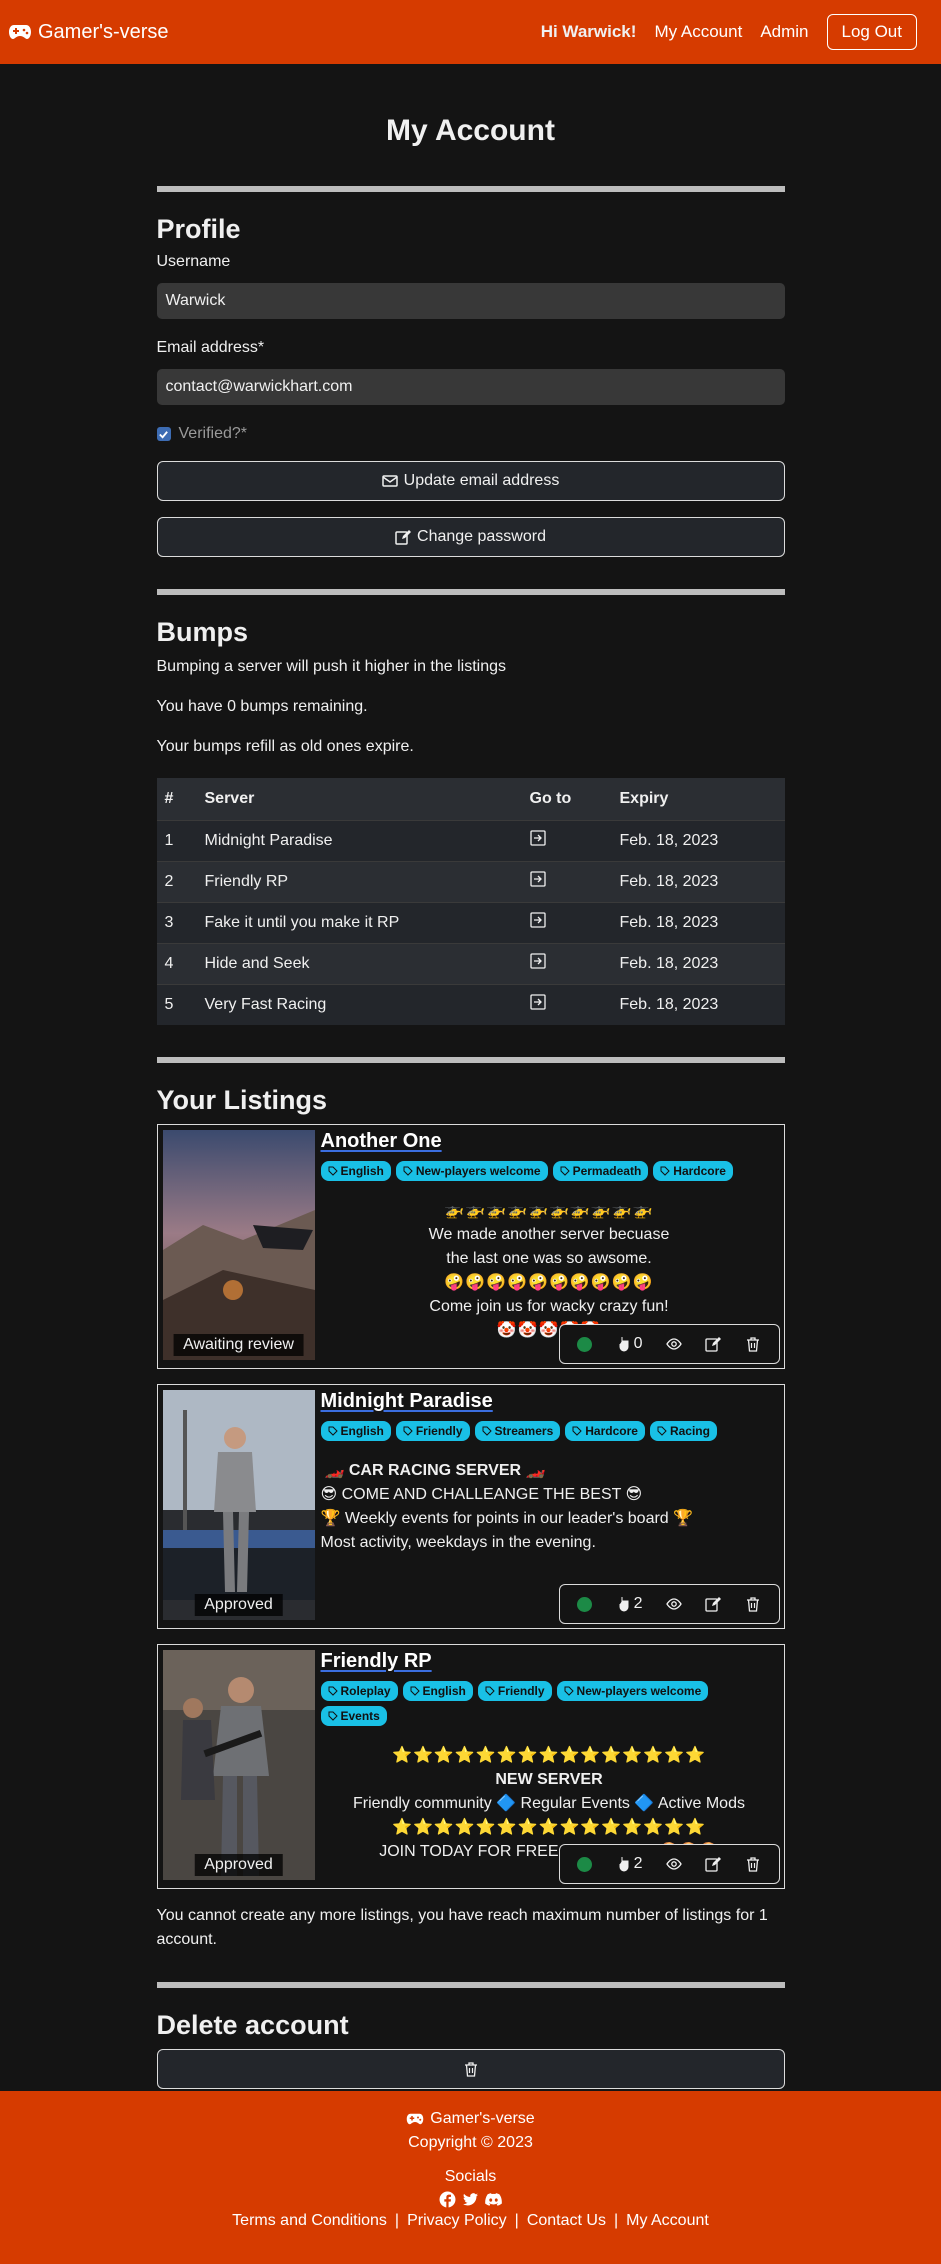 Image resolution: width=941 pixels, height=2264 pixels. What do you see at coordinates (353, 1716) in the screenshot?
I see `tag: Events` at bounding box center [353, 1716].